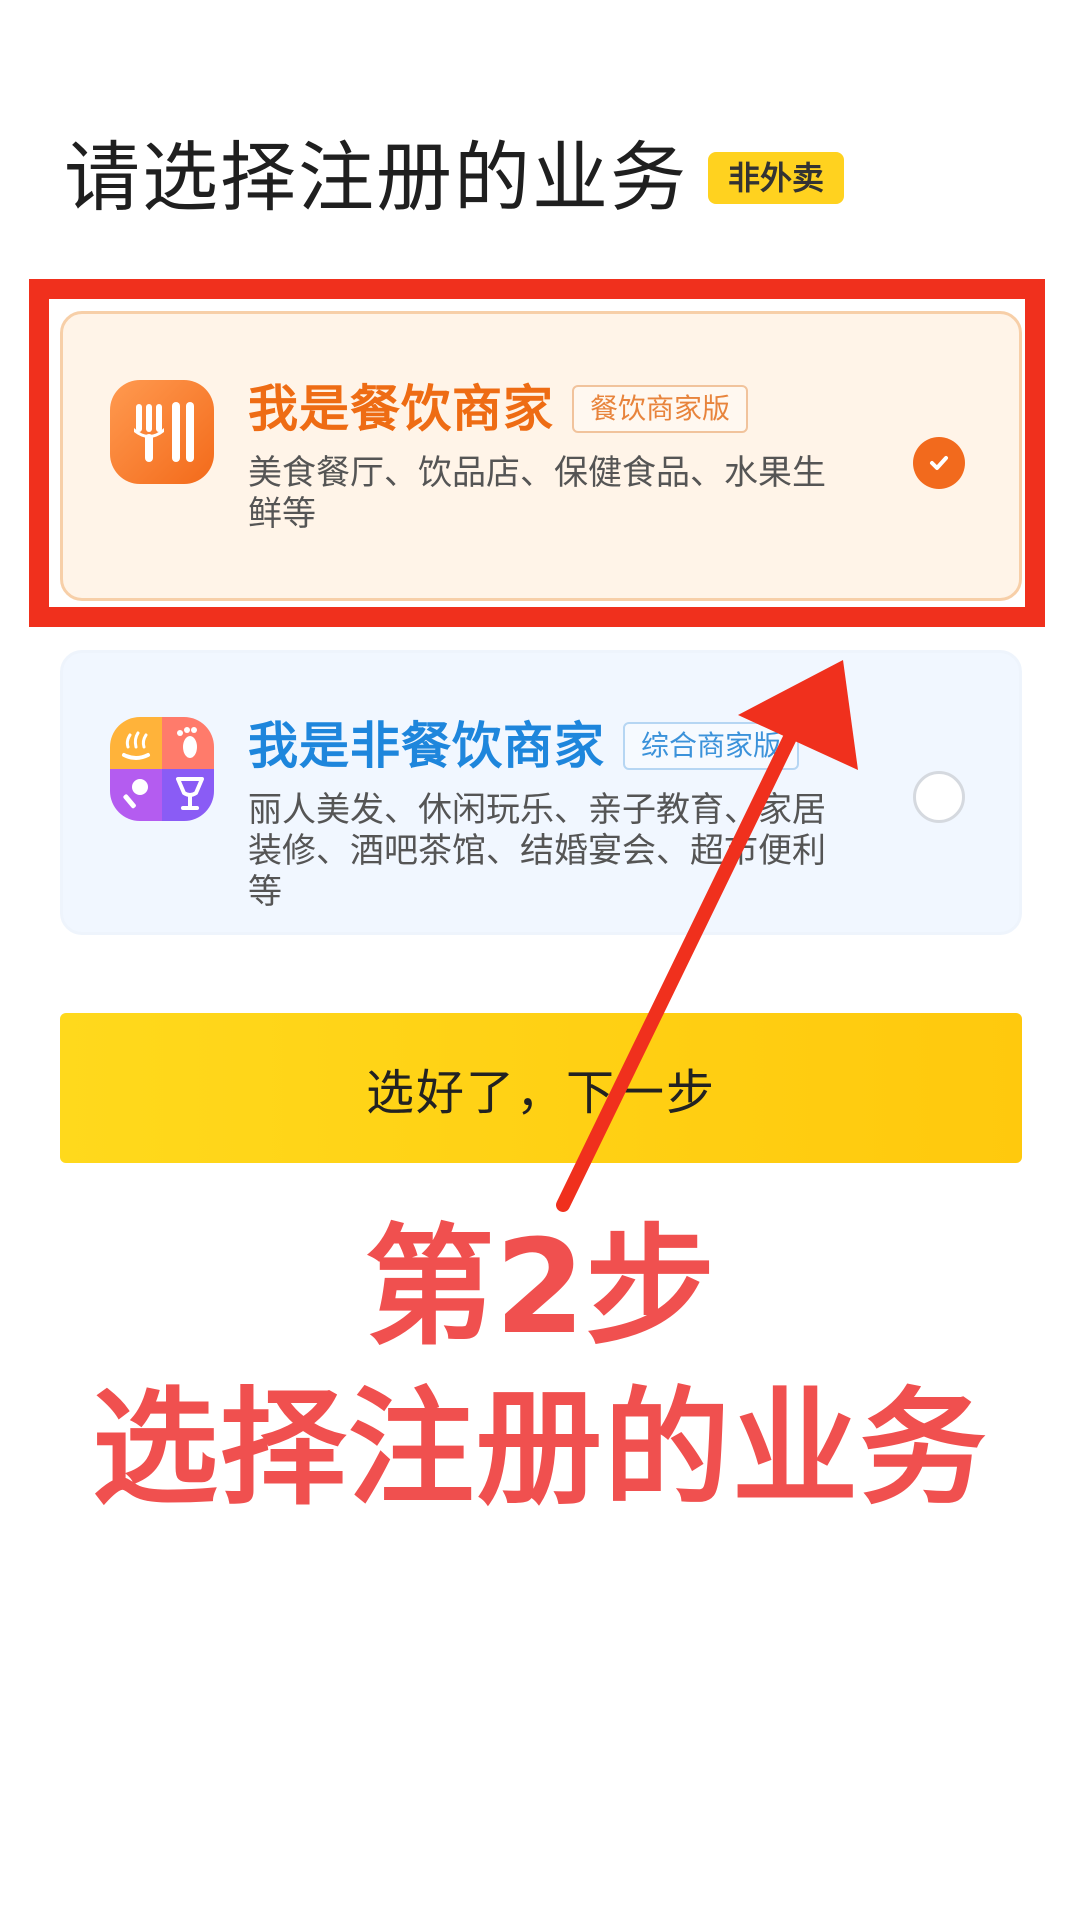 The height and width of the screenshot is (1921, 1080). Describe the element at coordinates (939, 797) in the screenshot. I see `nonfood-merchant-radio-unchecked` at that location.